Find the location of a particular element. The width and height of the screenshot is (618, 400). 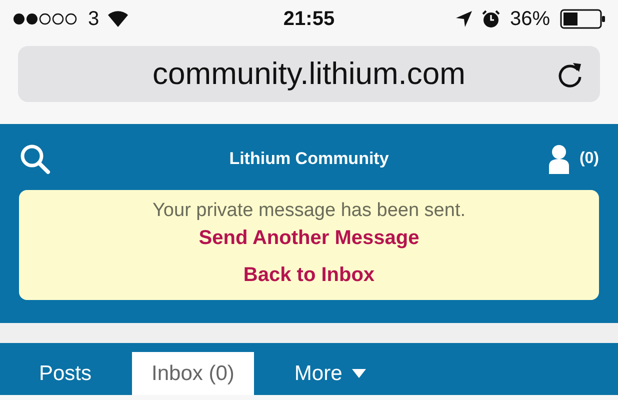

nav-tab: More is located at coordinates (330, 373).